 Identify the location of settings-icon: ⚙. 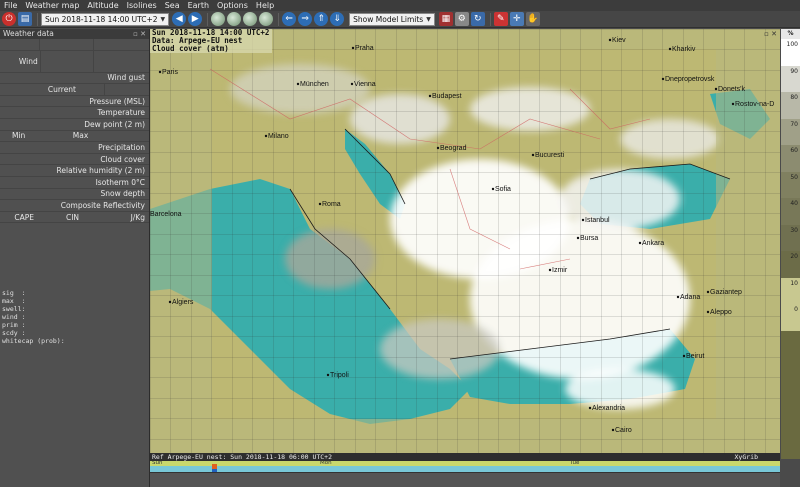
(461, 19).